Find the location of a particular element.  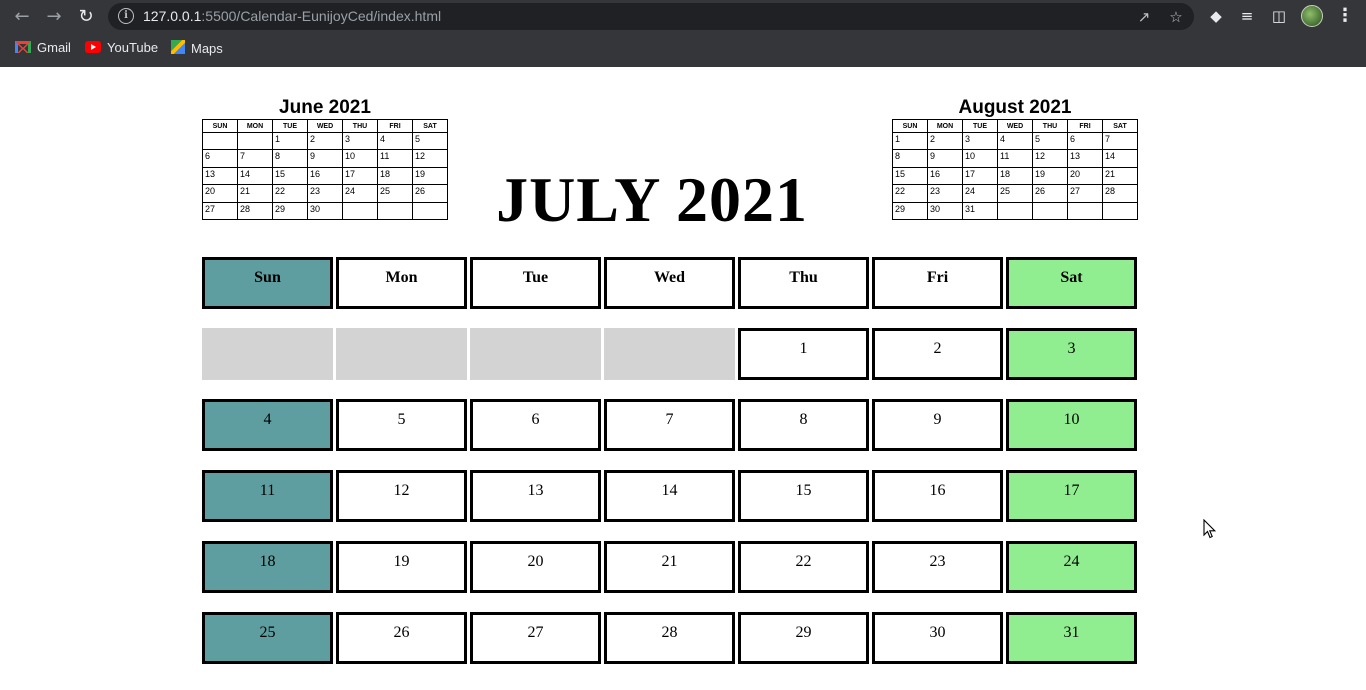

bookmark-star-icon: ☆ is located at coordinates (1176, 17).